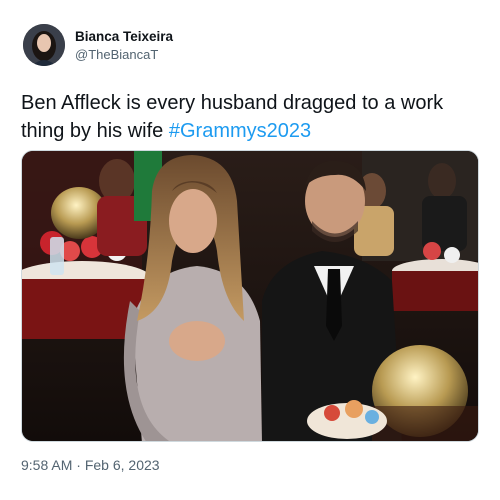 This screenshot has width=500, height=500. I want to click on tweet-time: 9:58 AM, so click(46, 465).